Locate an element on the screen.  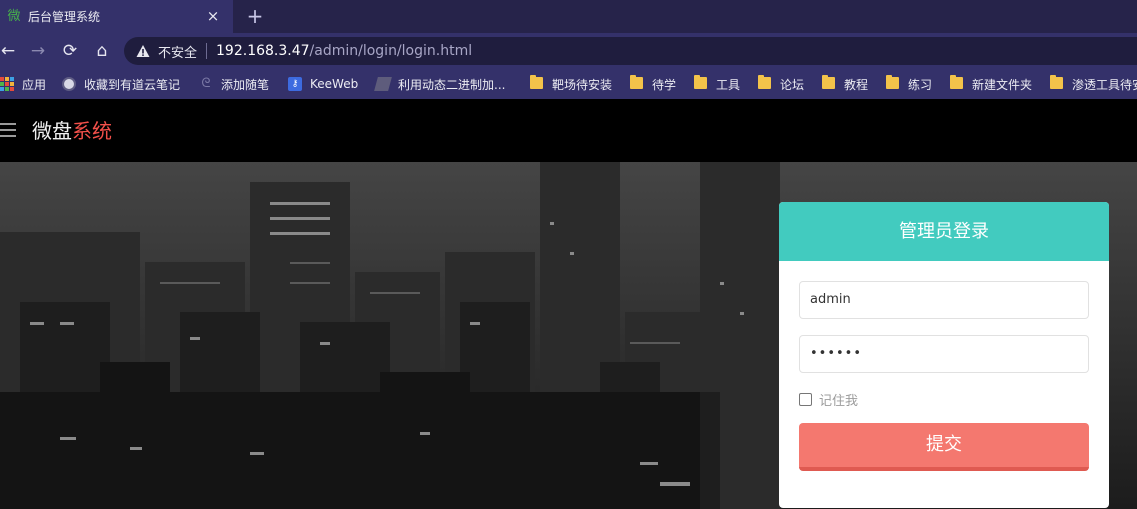
bookmark-folder-new: 新建文件夹 is located at coordinates (991, 84).